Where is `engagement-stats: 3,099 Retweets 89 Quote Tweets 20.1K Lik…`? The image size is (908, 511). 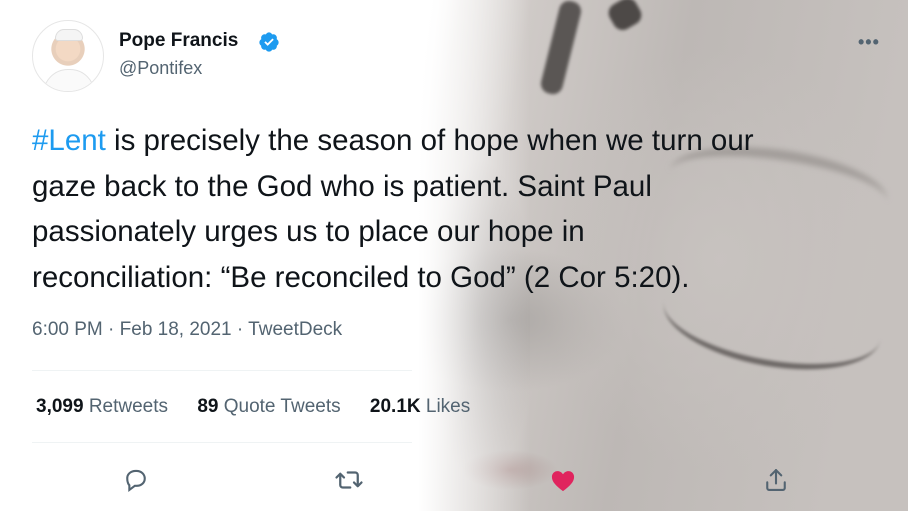
engagement-stats: 3,099 Retweets 89 Quote Tweets 20.1K Lik… is located at coordinates (265, 407).